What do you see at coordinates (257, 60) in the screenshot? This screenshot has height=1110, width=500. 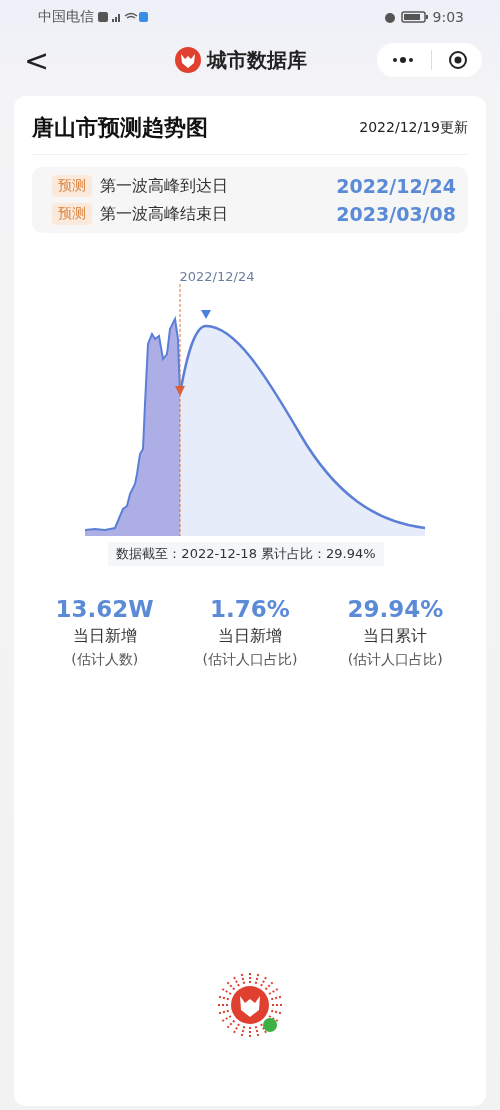 I see `app-title: 城市数据库` at bounding box center [257, 60].